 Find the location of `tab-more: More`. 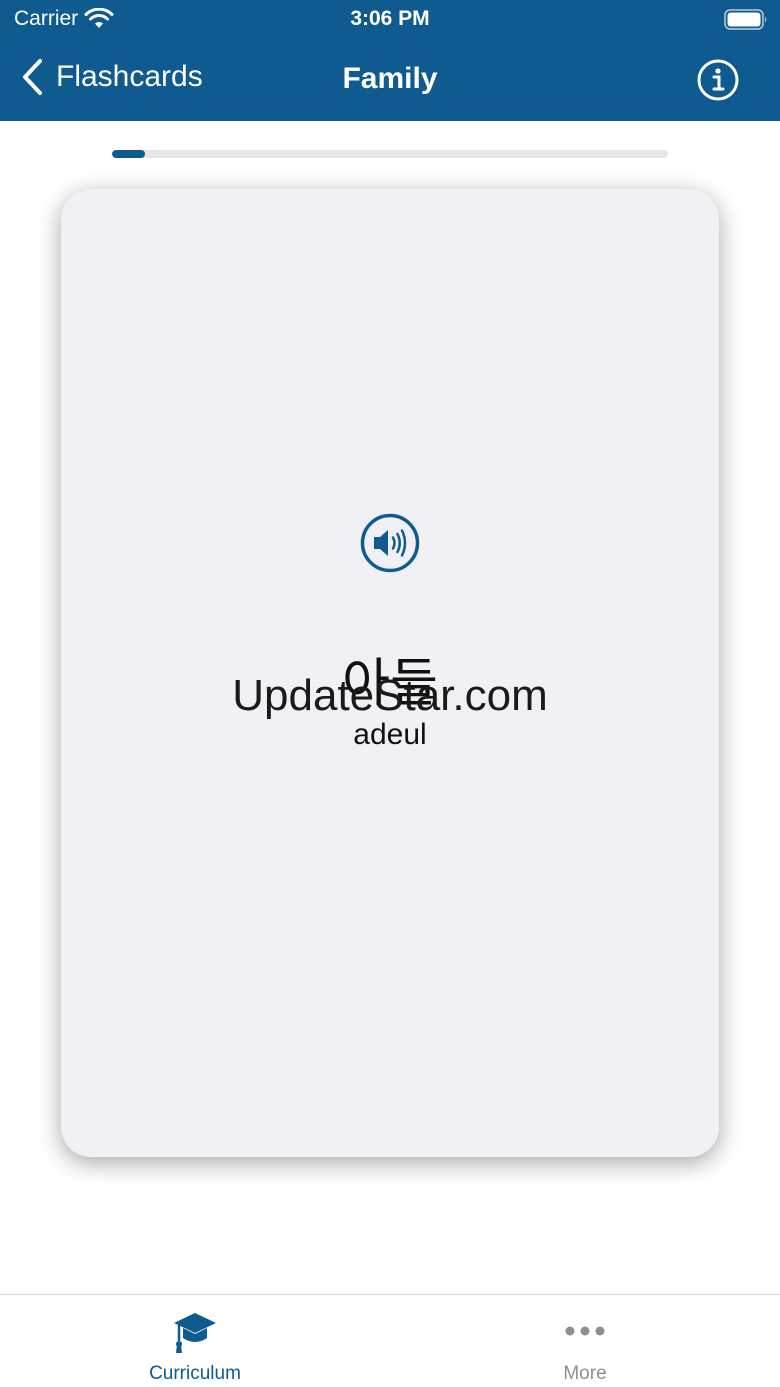

tab-more: More is located at coordinates (585, 1341).